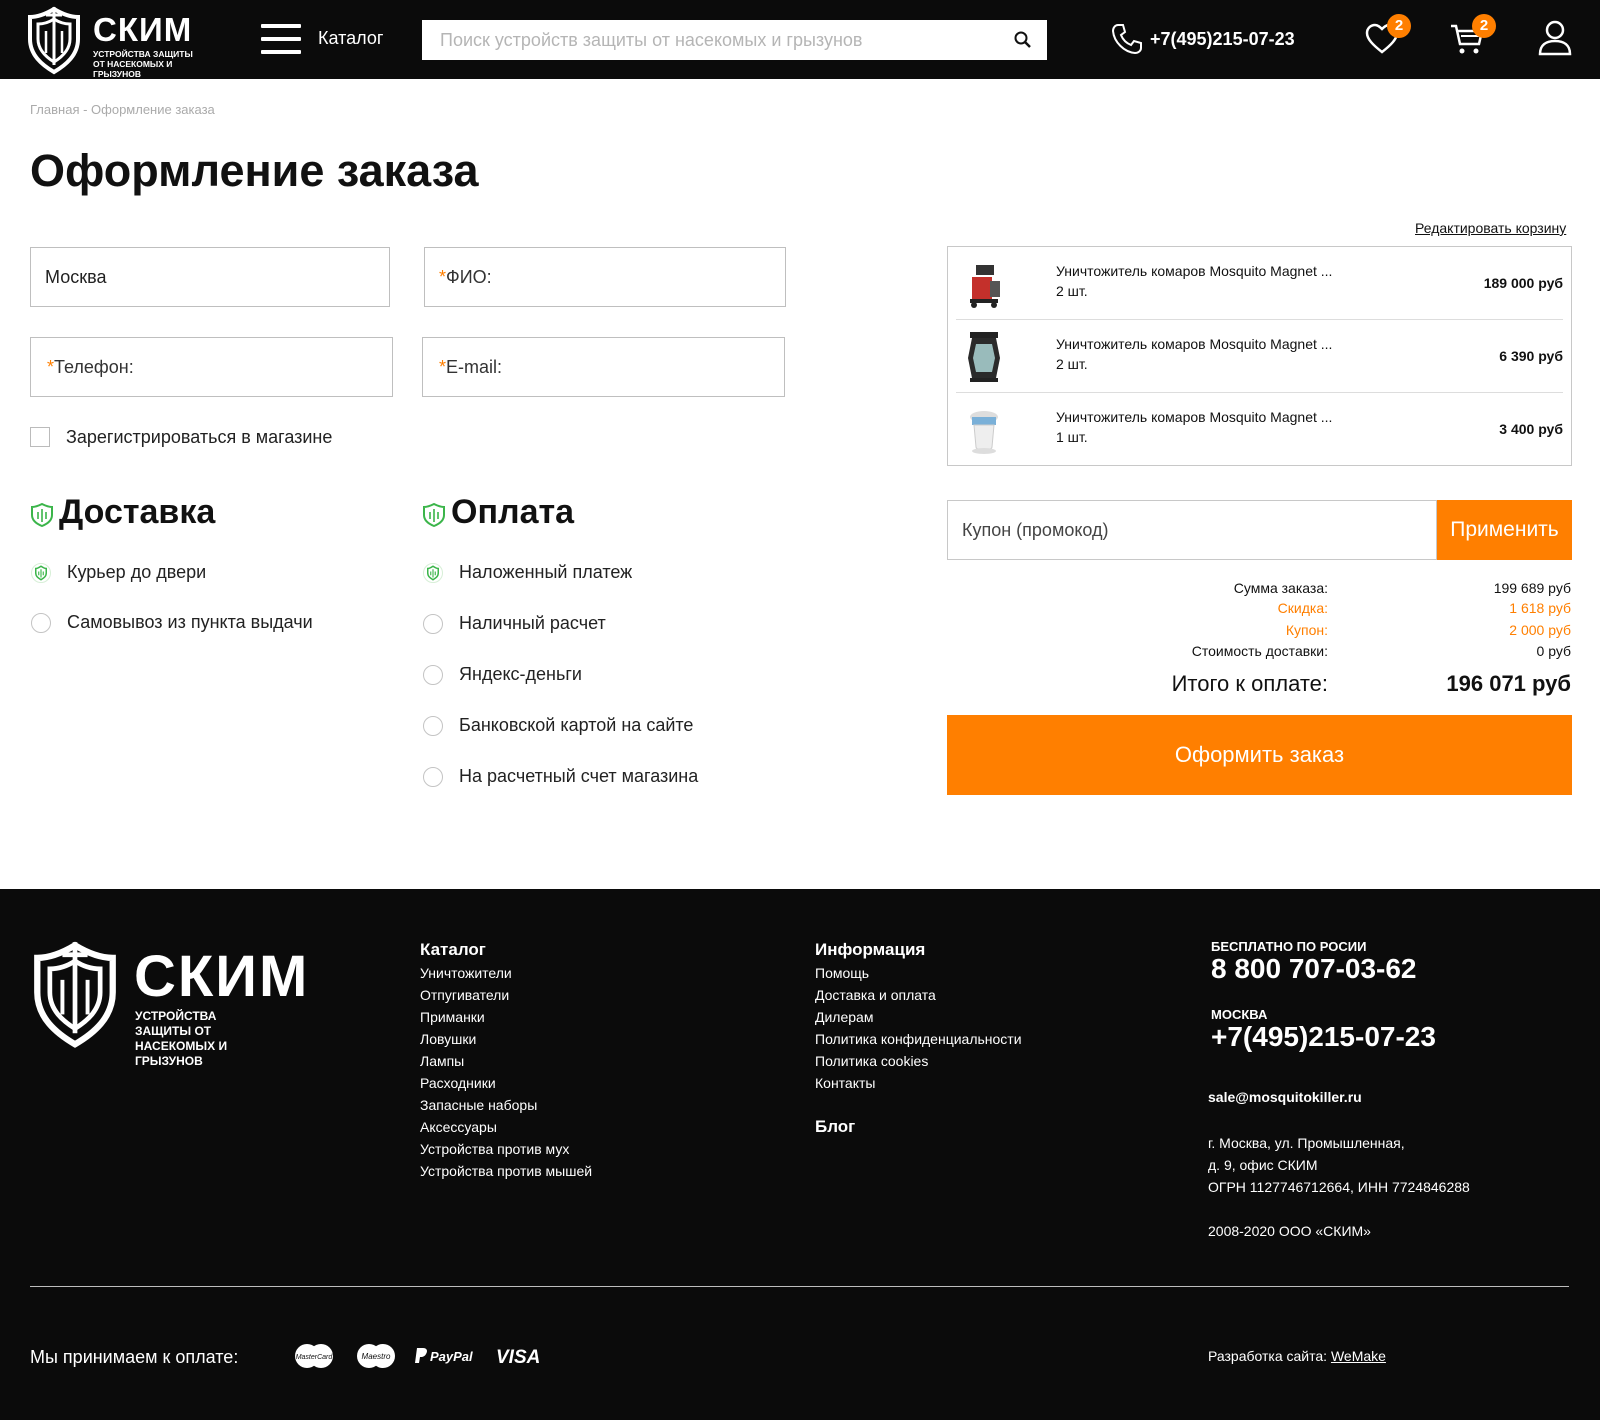  I want to click on footer-info-link: Помощь, so click(842, 973).